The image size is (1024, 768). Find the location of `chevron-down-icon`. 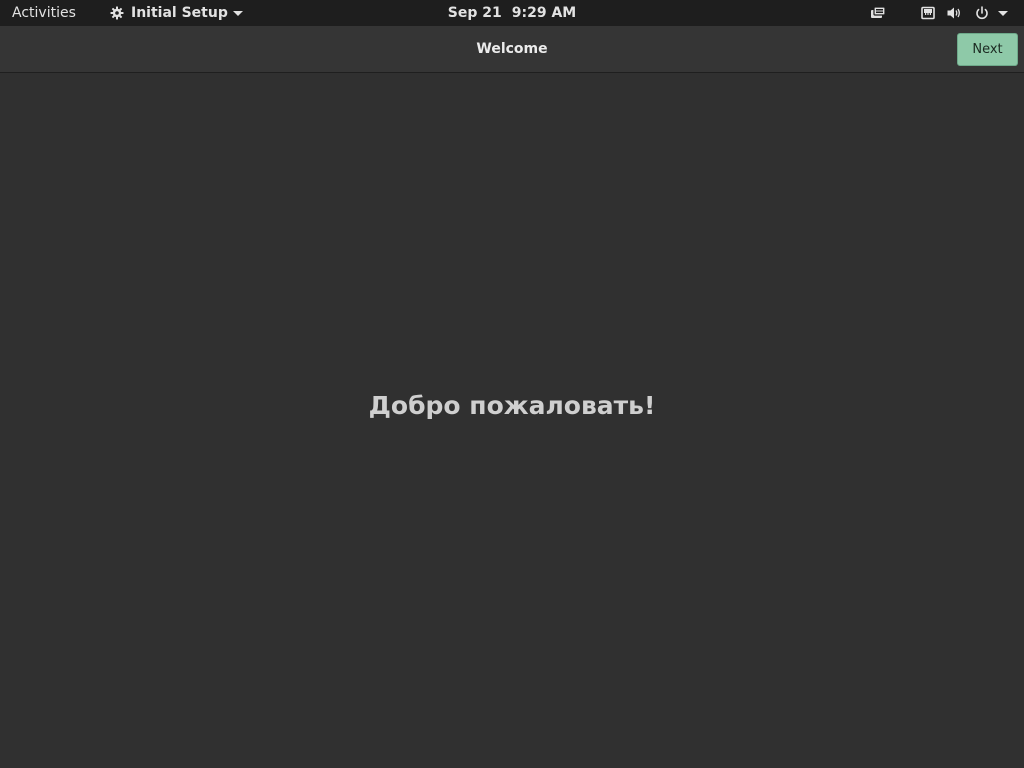

chevron-down-icon is located at coordinates (237, 13).